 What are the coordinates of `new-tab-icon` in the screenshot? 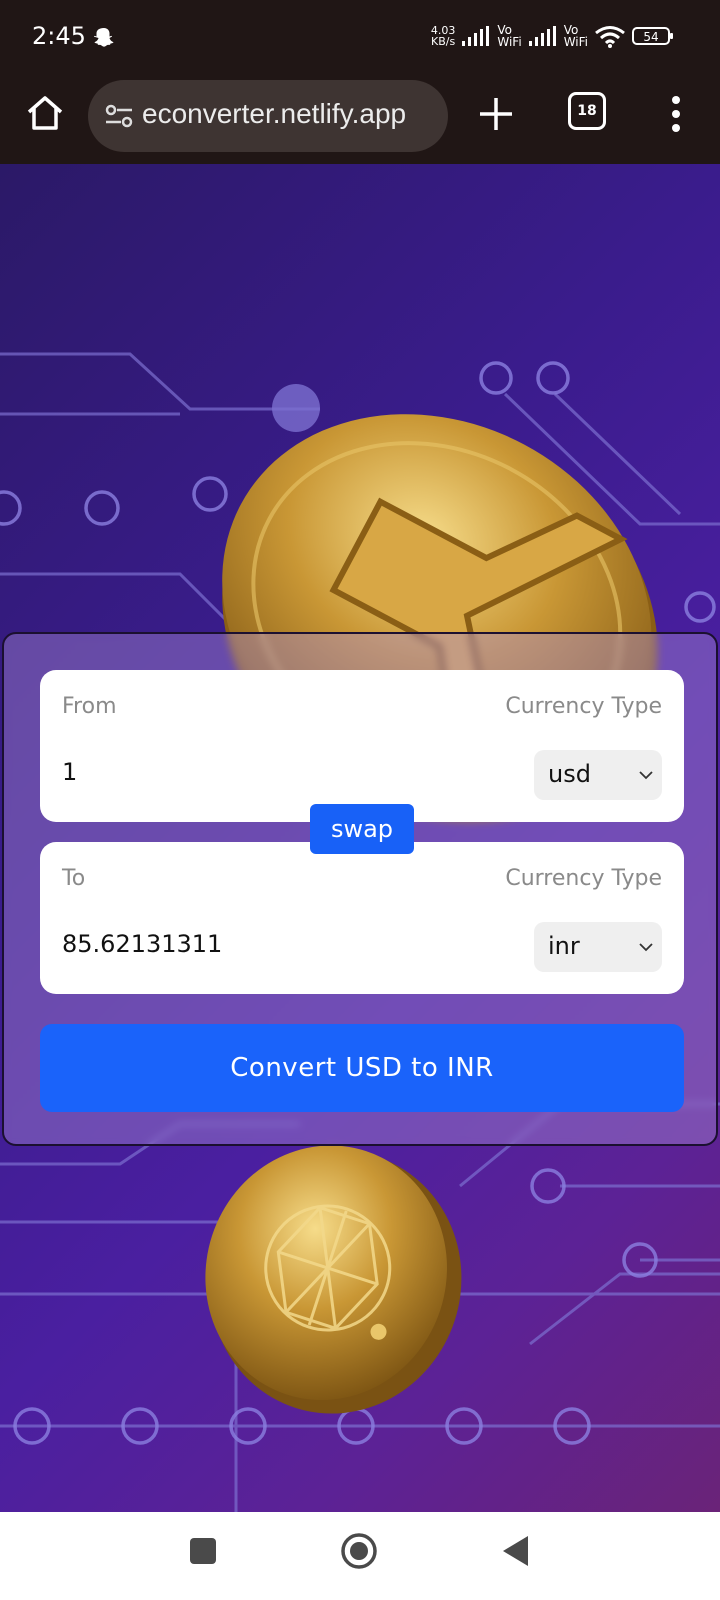 It's located at (496, 114).